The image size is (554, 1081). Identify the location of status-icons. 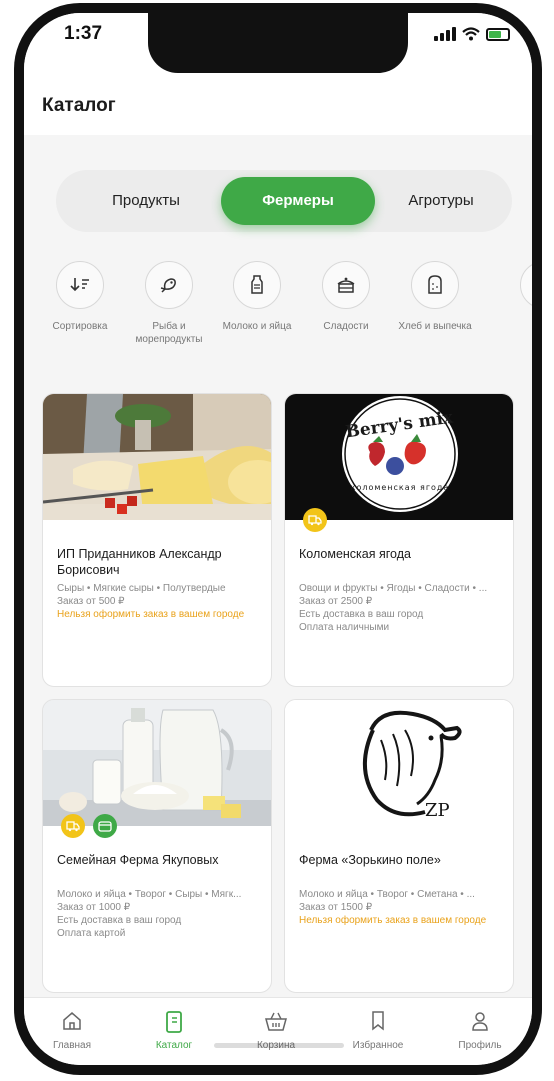
(472, 34).